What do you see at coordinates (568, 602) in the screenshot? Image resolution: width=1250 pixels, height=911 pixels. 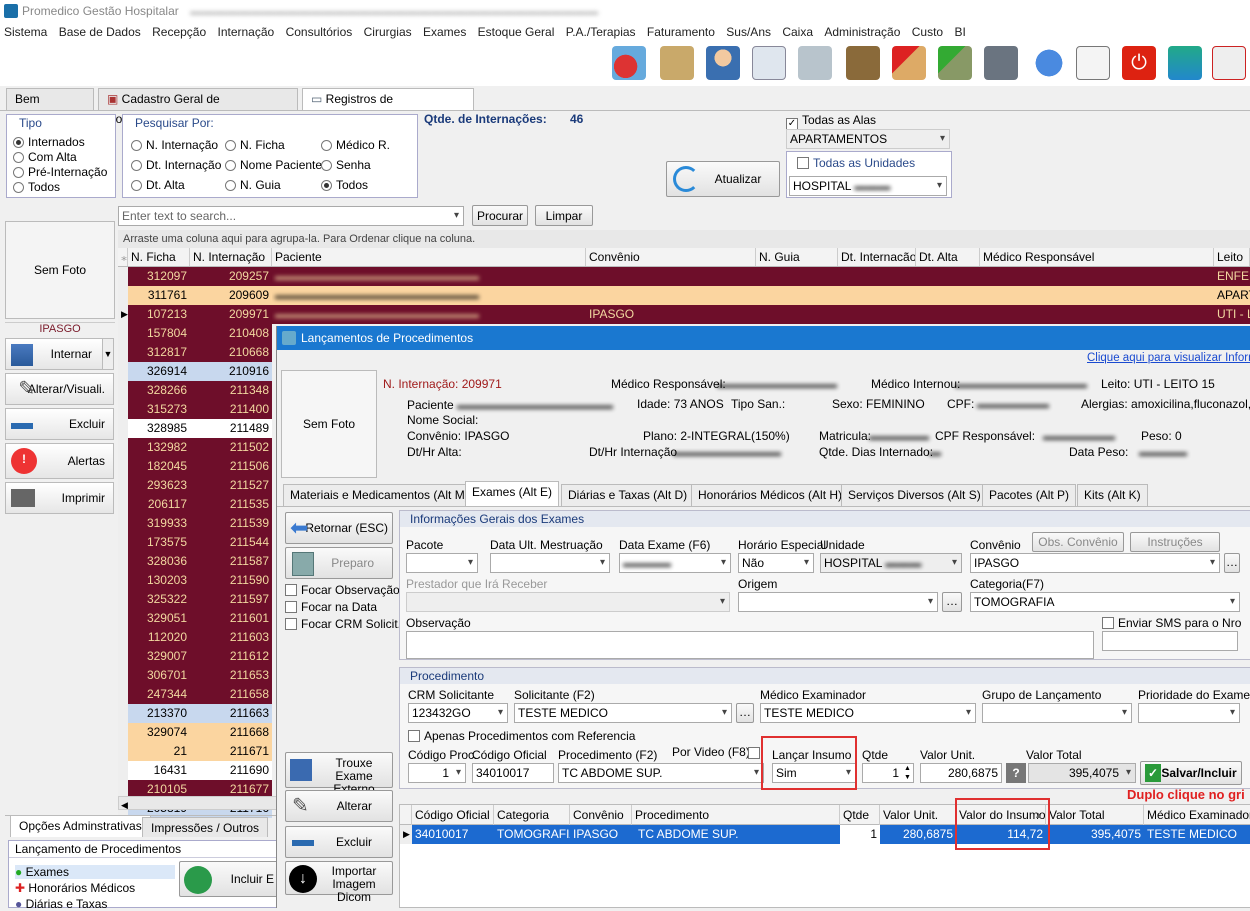 I see `prestador-select` at bounding box center [568, 602].